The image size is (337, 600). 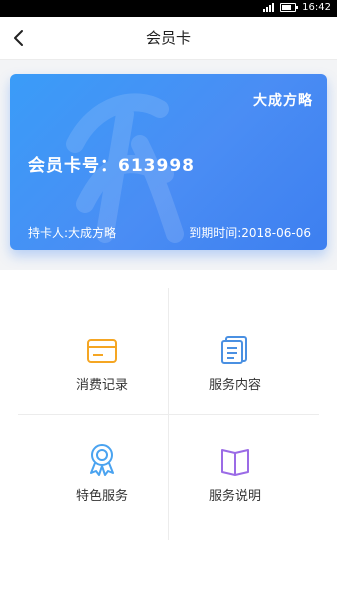 What do you see at coordinates (156, 166) in the screenshot?
I see `card-number-value: 613998` at bounding box center [156, 166].